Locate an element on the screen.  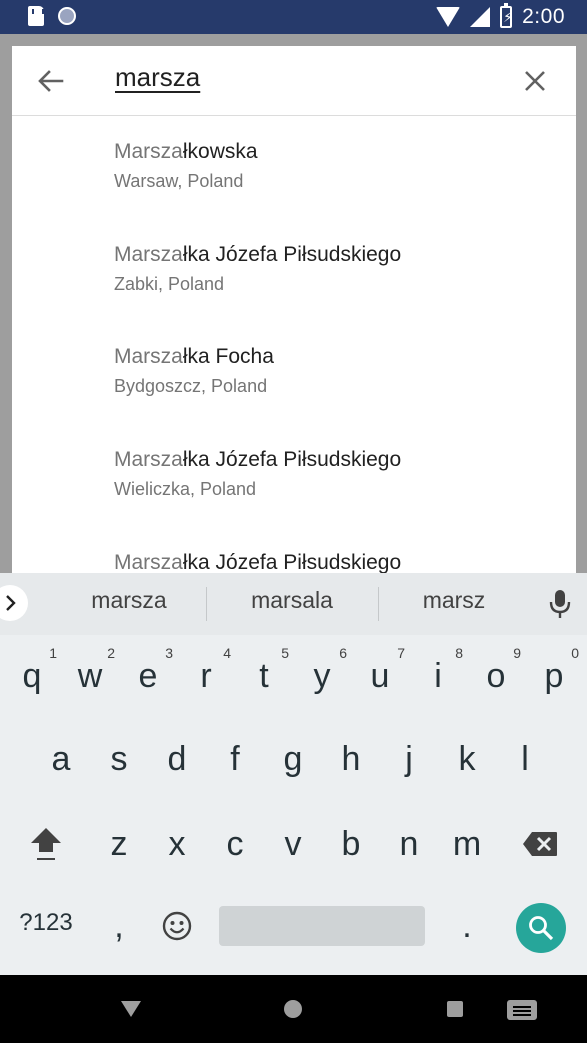
suggestion-1: marsza is located at coordinates (129, 600).